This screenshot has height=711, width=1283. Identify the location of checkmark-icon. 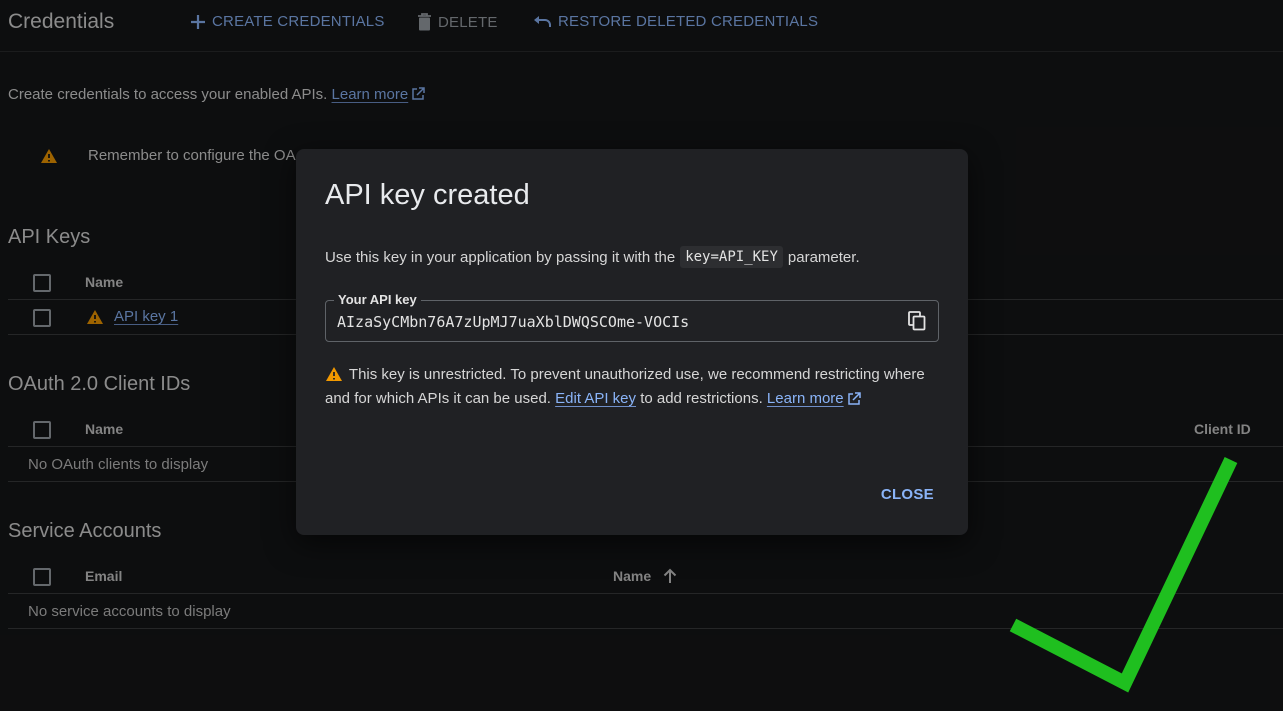
(1123, 574).